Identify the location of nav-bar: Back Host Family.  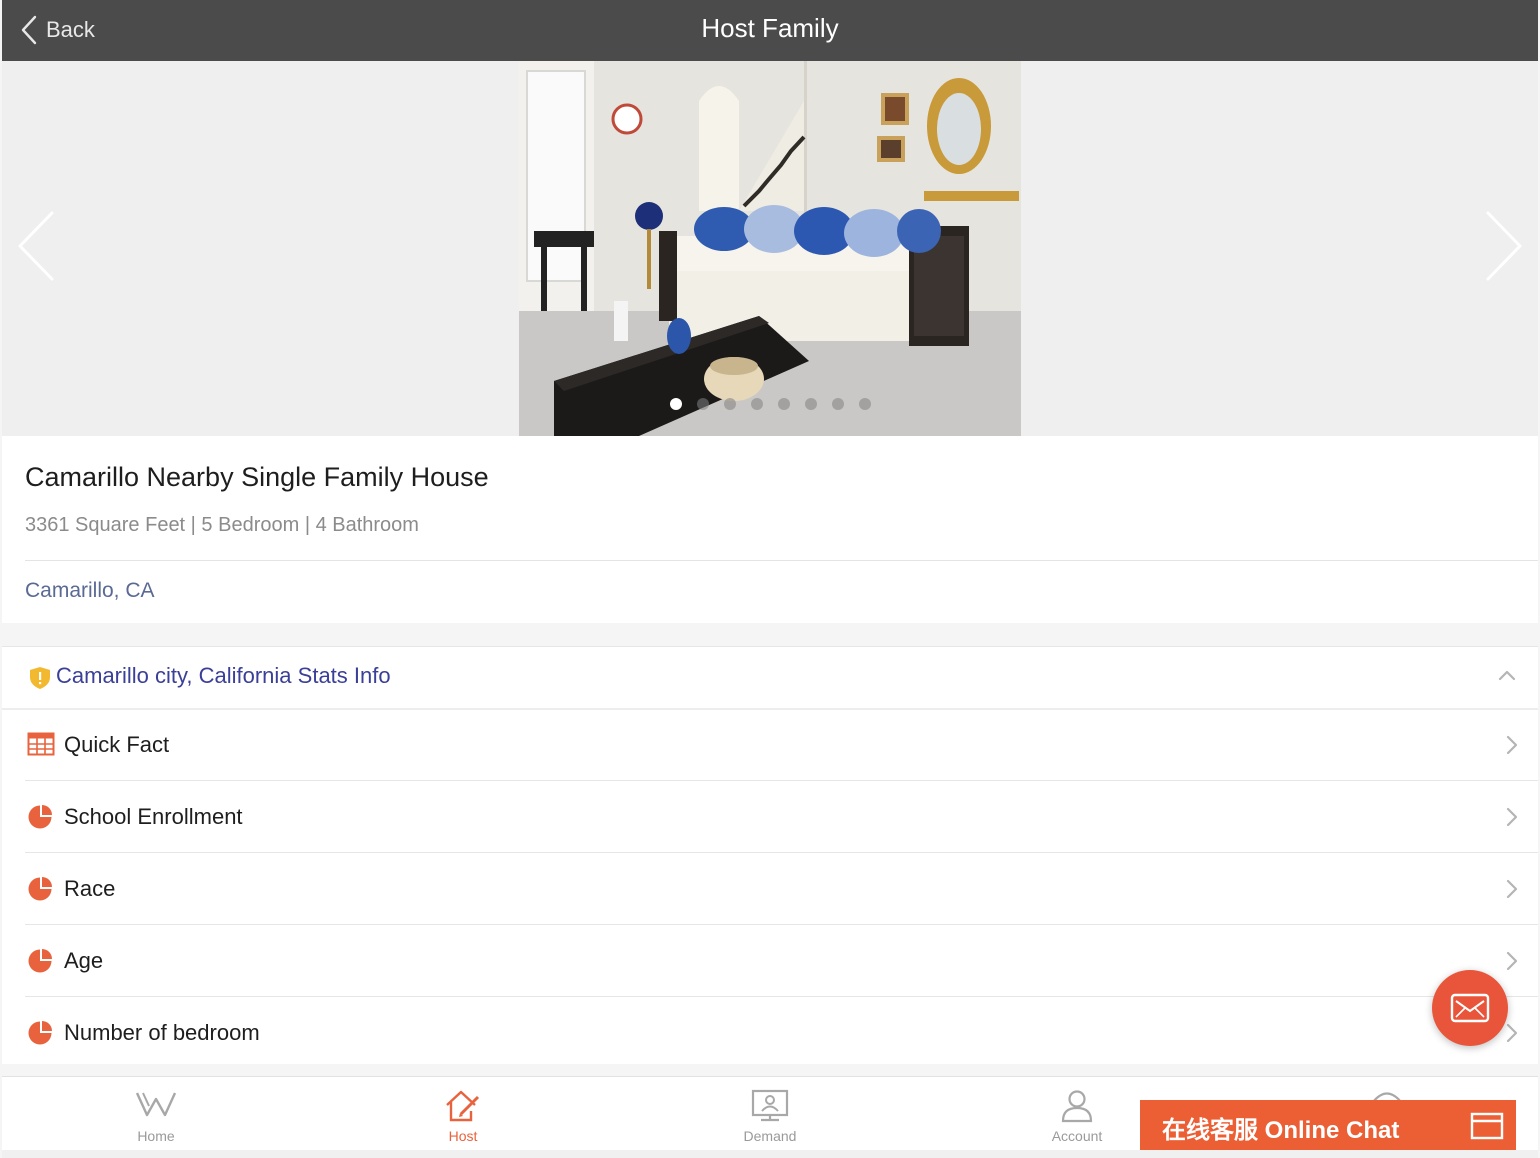
(770, 30).